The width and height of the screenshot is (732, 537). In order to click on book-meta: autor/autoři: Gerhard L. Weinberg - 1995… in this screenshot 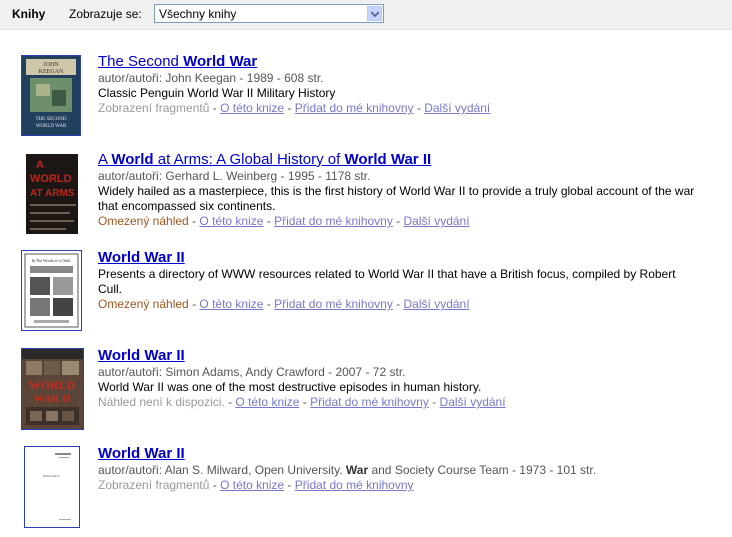, I will do `click(234, 176)`.